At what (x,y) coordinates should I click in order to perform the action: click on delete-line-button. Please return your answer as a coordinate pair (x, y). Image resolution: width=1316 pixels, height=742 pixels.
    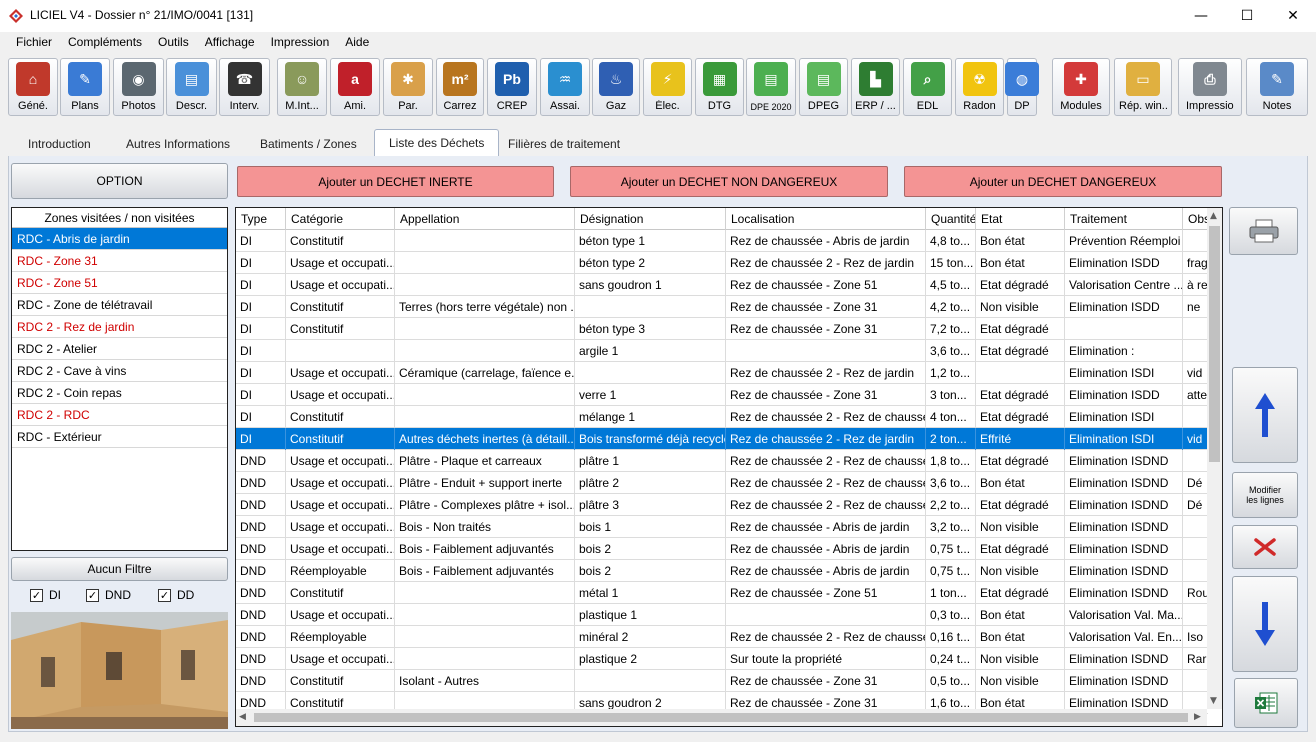
    Looking at the image, I should click on (1265, 547).